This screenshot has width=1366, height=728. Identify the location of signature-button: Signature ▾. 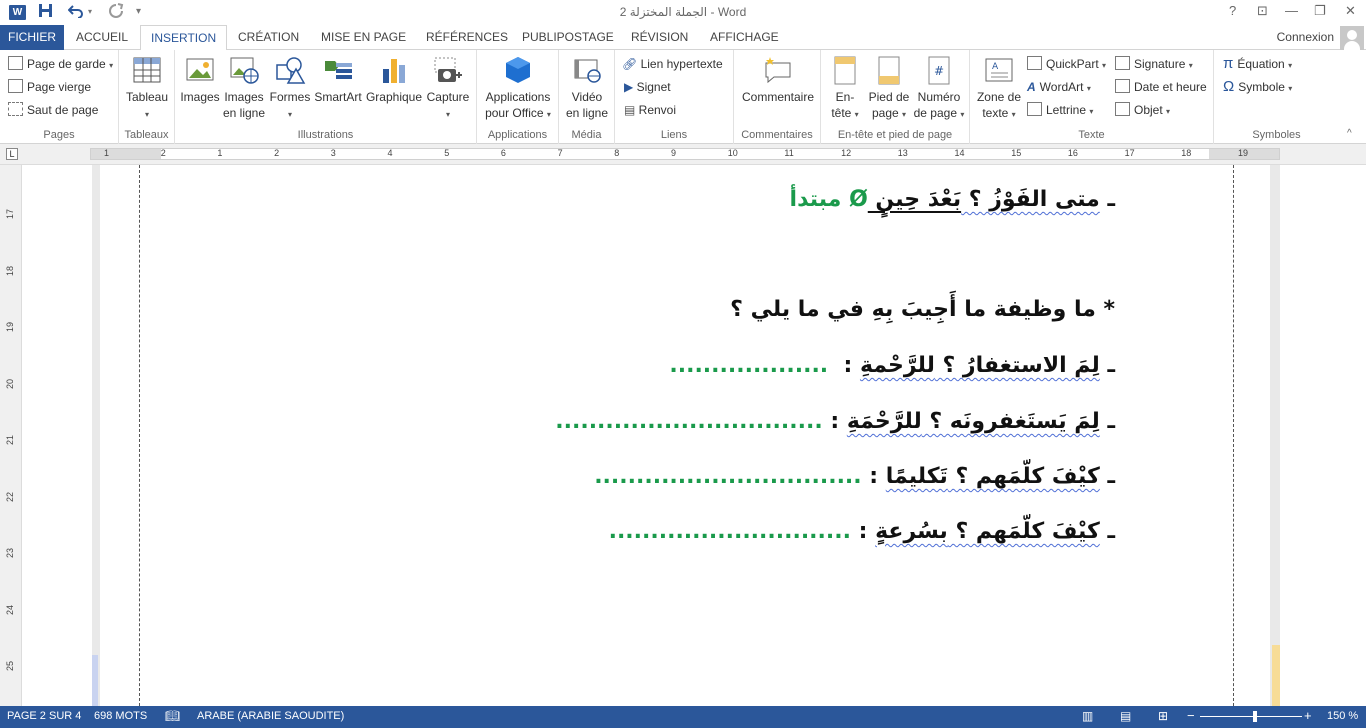
(1154, 64).